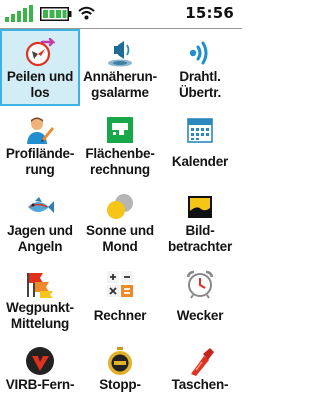  I want to click on app-profilaenderung: Profilände- rung, so click(40, 144).